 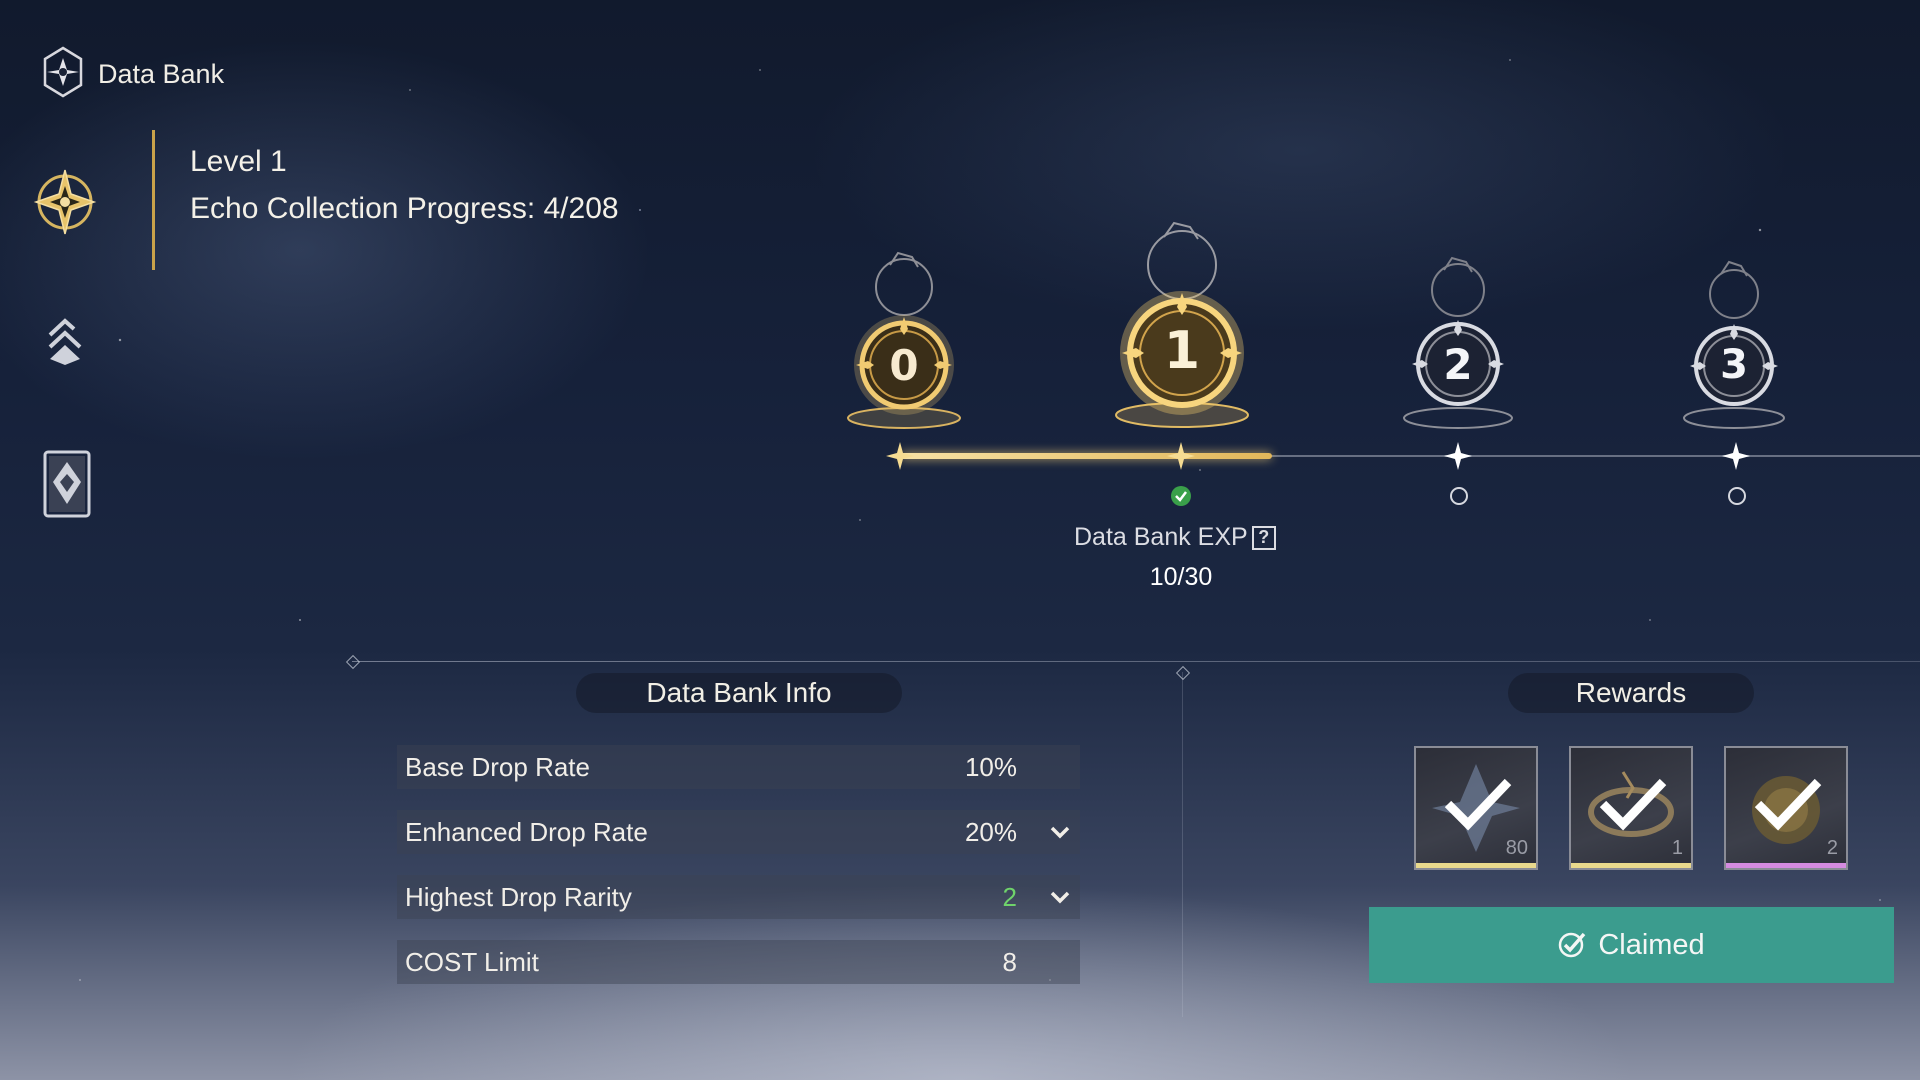 What do you see at coordinates (65, 202) in the screenshot?
I see `data-bank-tab-icon` at bounding box center [65, 202].